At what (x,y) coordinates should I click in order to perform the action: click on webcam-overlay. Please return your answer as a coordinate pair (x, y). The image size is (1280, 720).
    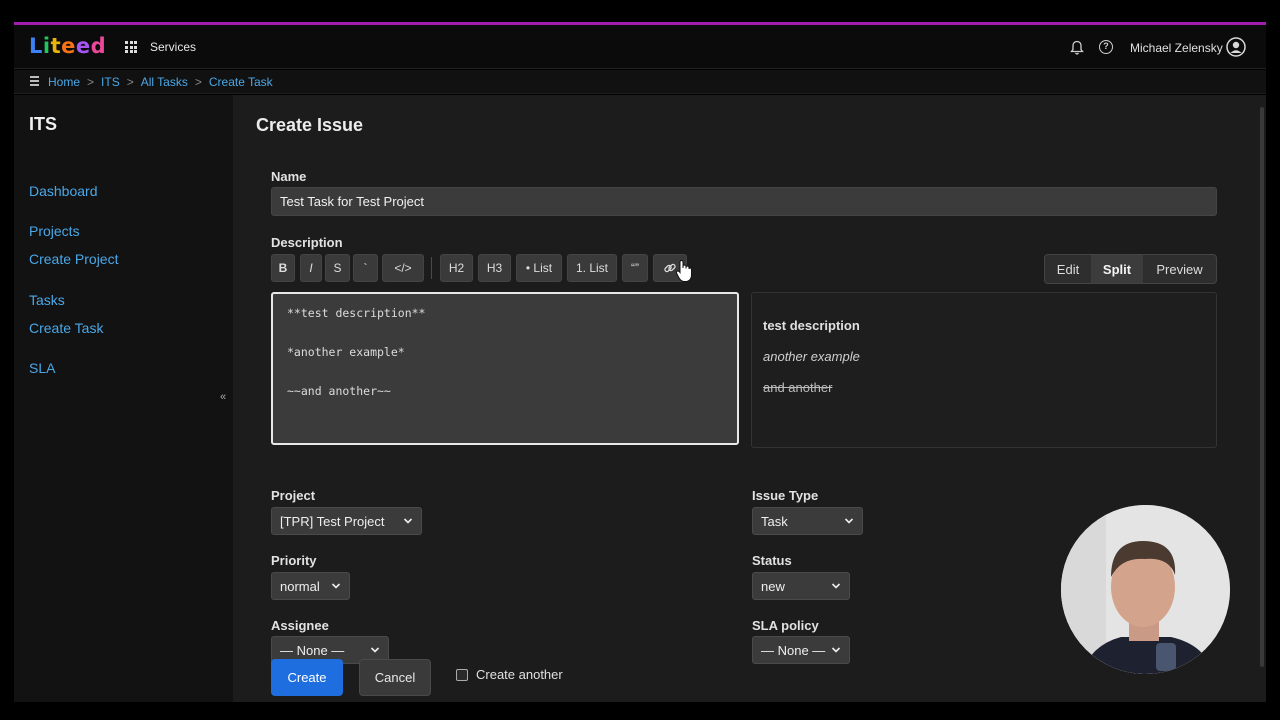
    Looking at the image, I should click on (1145, 589).